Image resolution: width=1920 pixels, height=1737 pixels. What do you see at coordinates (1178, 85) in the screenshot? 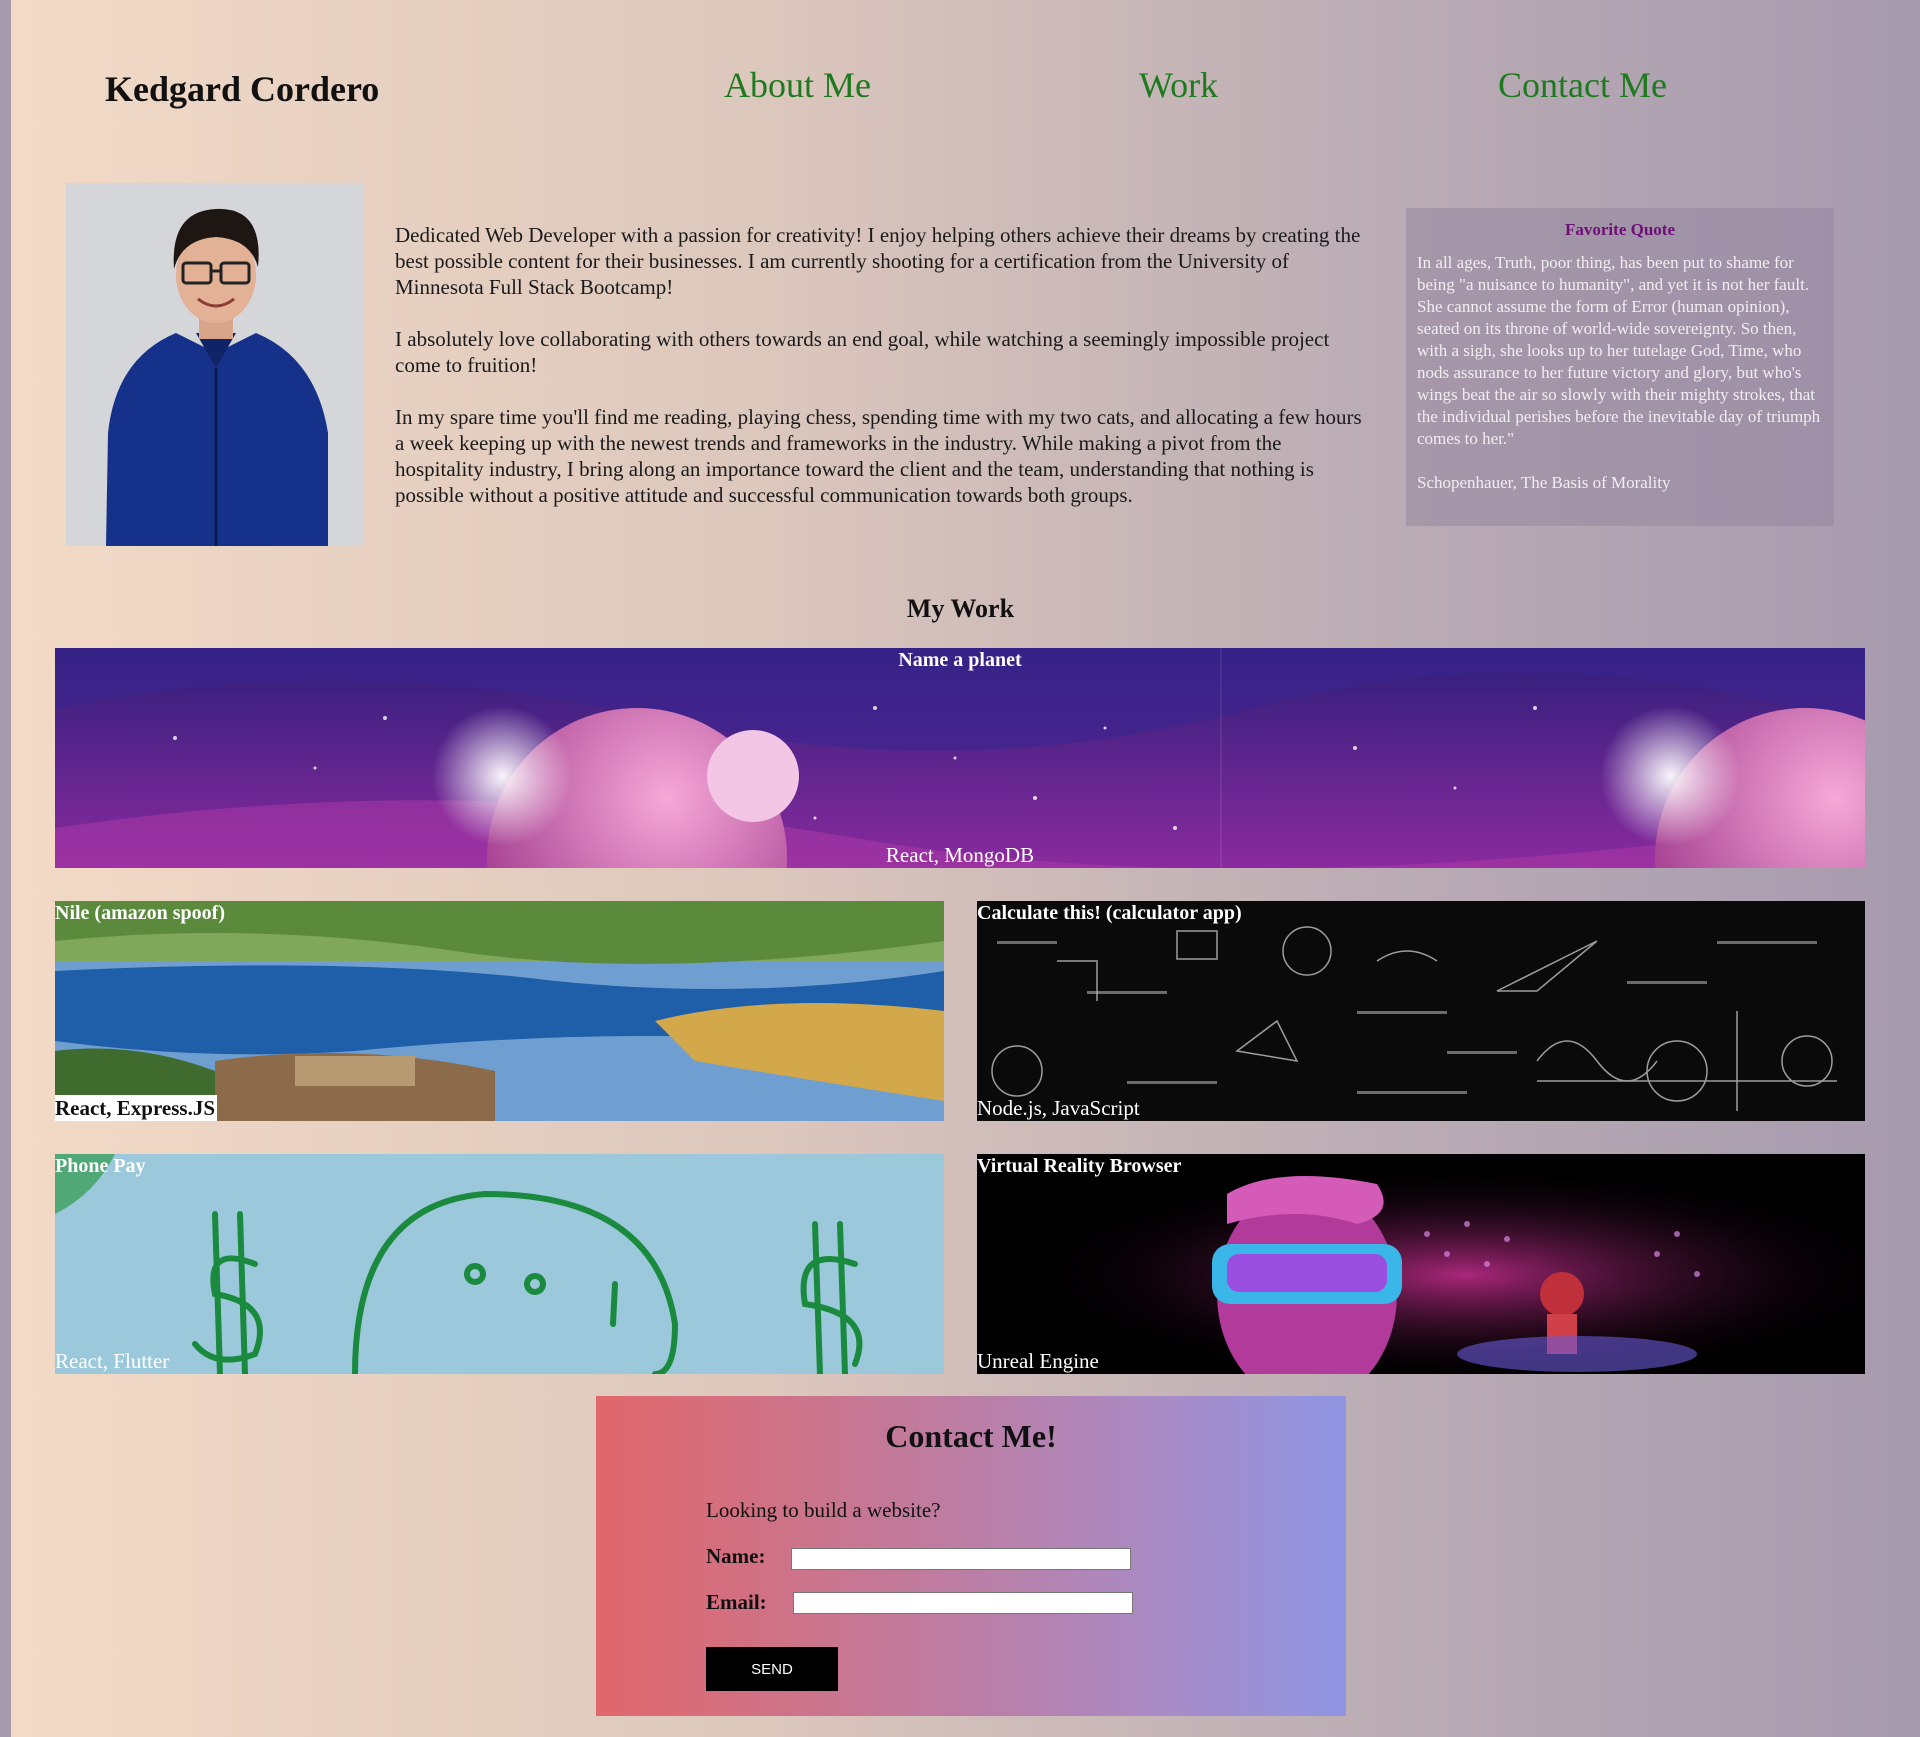
I see `nav-work: Work` at bounding box center [1178, 85].